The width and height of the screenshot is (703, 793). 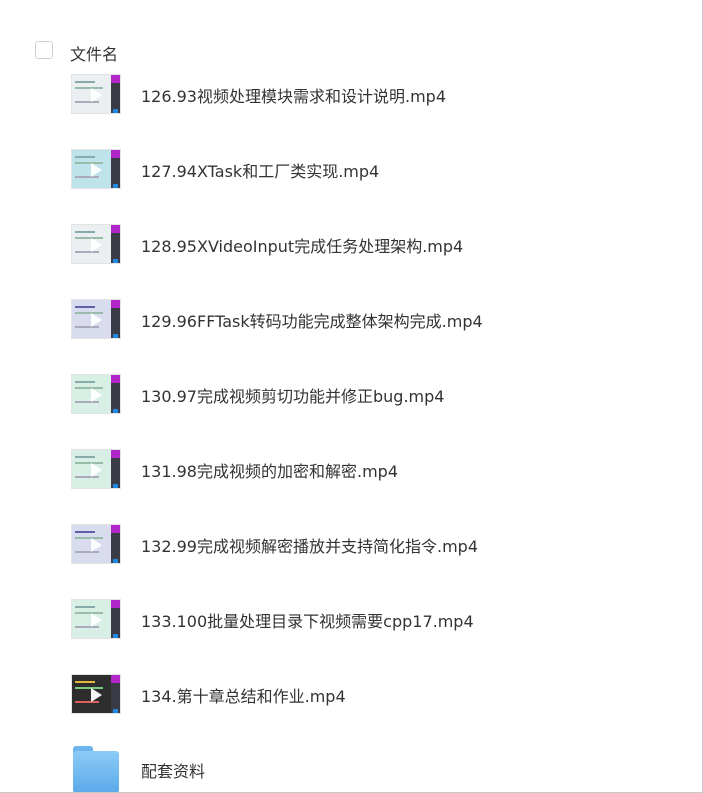 I want to click on file-name: 133.100批量处理目录下视频需要cpp17.mp4, so click(x=307, y=620).